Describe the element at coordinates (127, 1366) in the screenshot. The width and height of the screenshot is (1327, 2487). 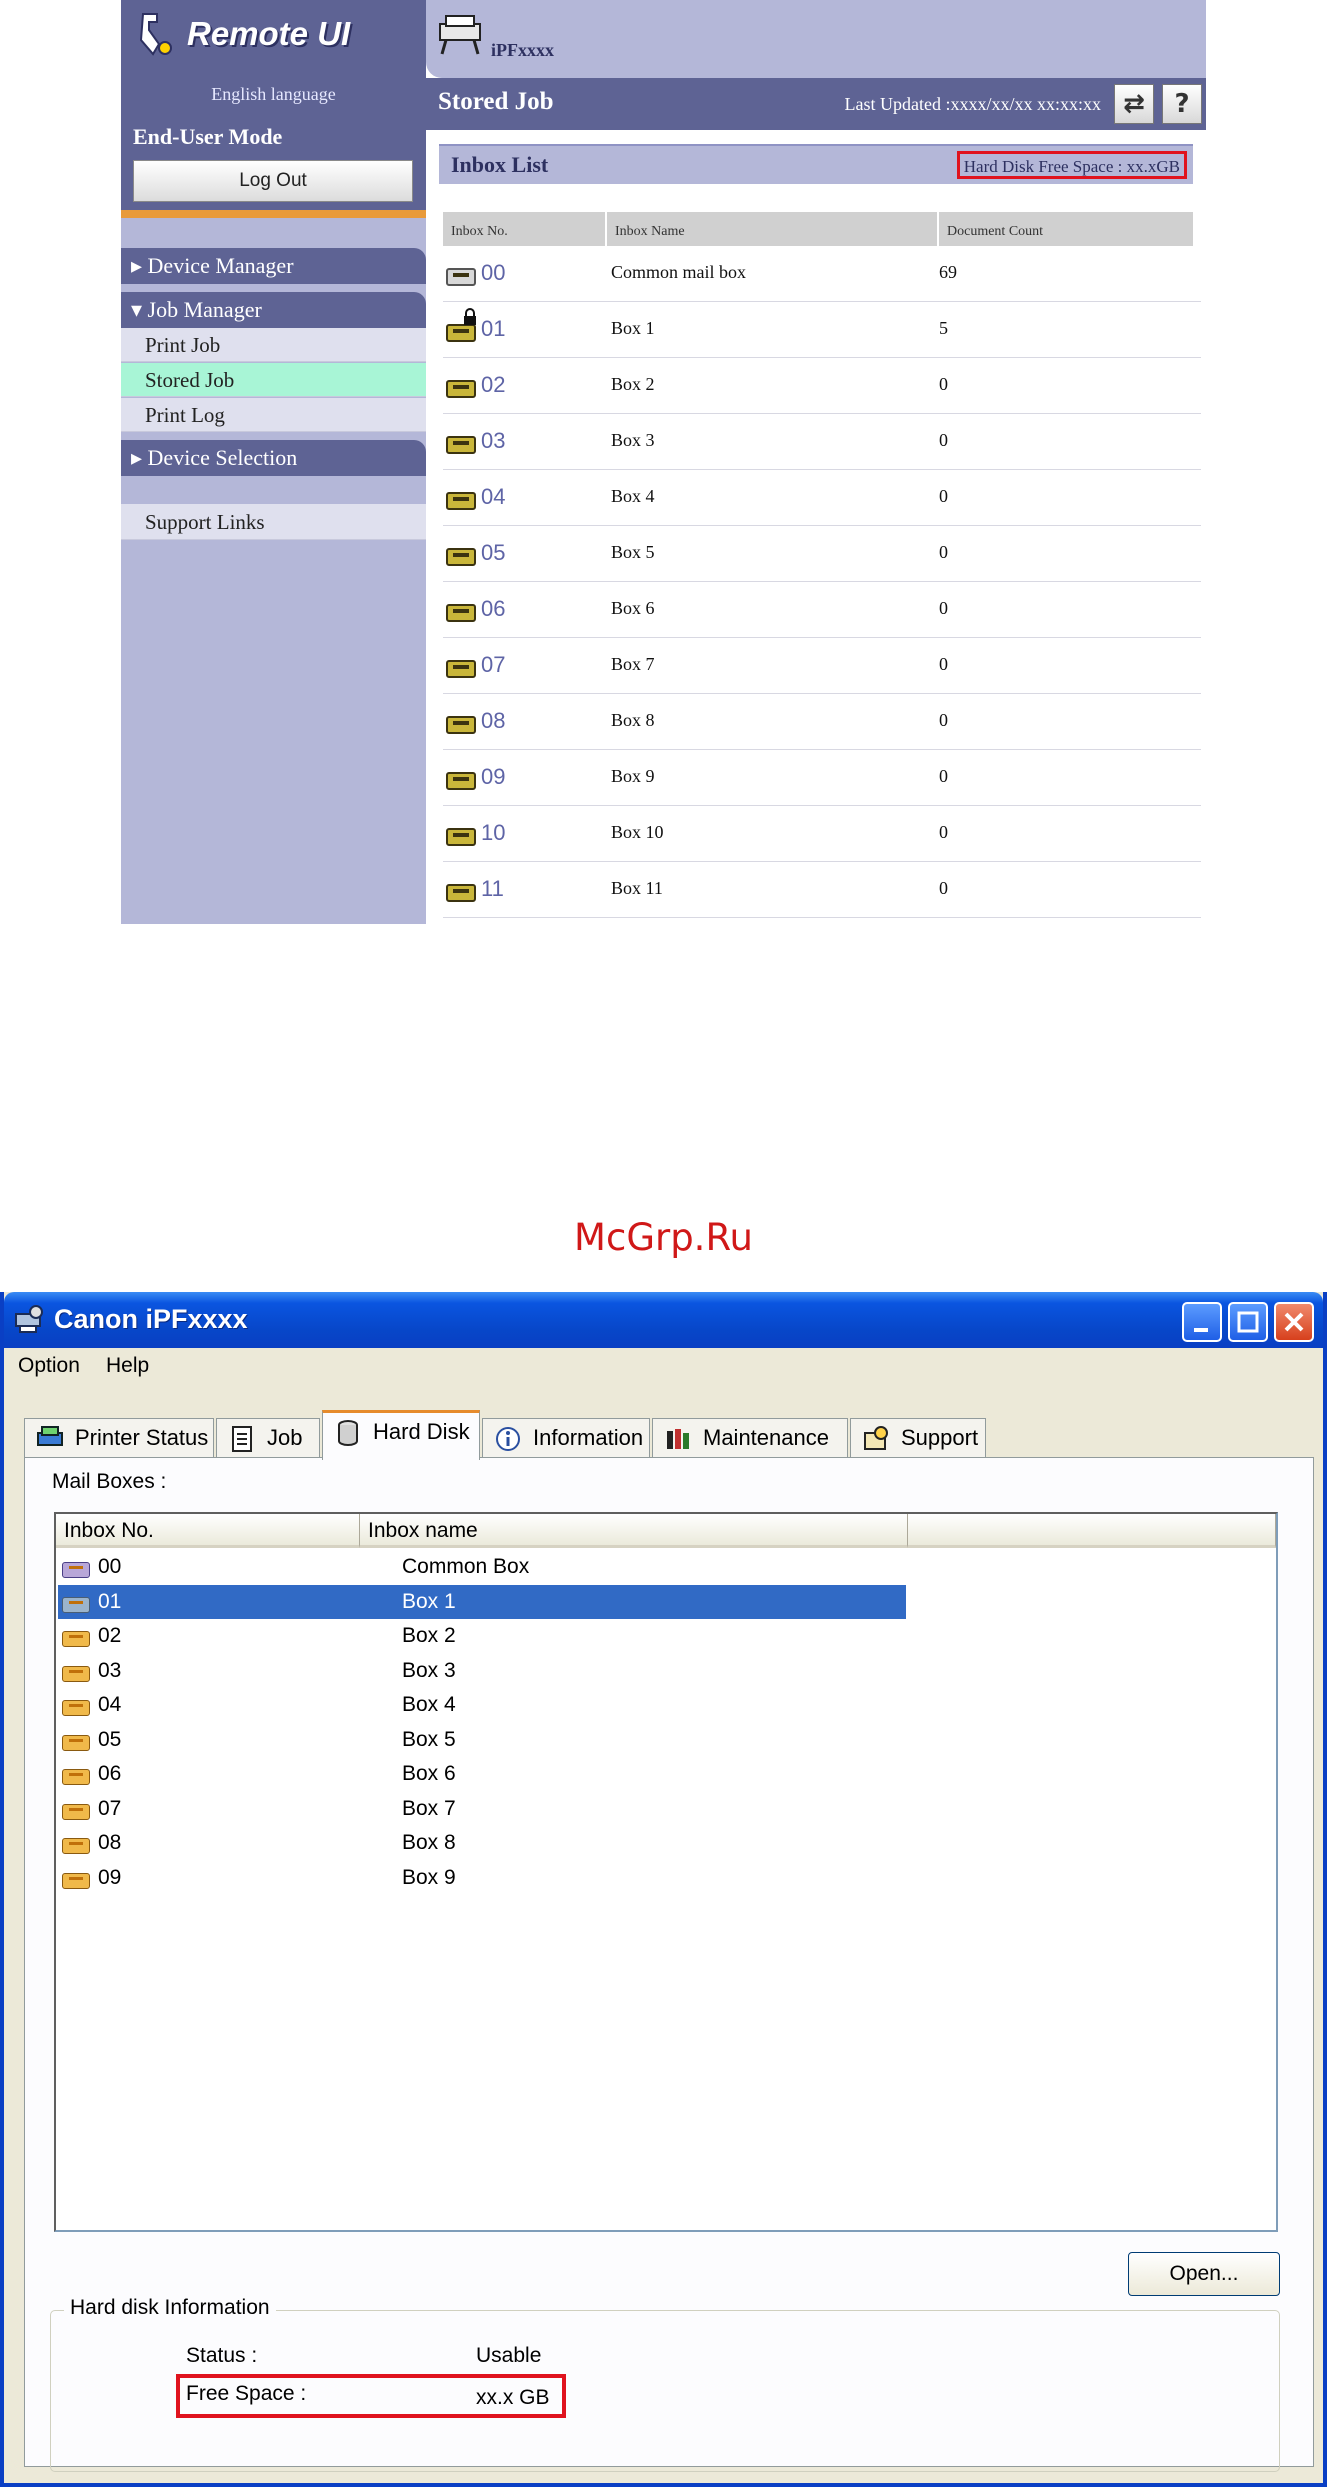
I see `menu-help: Help` at that location.